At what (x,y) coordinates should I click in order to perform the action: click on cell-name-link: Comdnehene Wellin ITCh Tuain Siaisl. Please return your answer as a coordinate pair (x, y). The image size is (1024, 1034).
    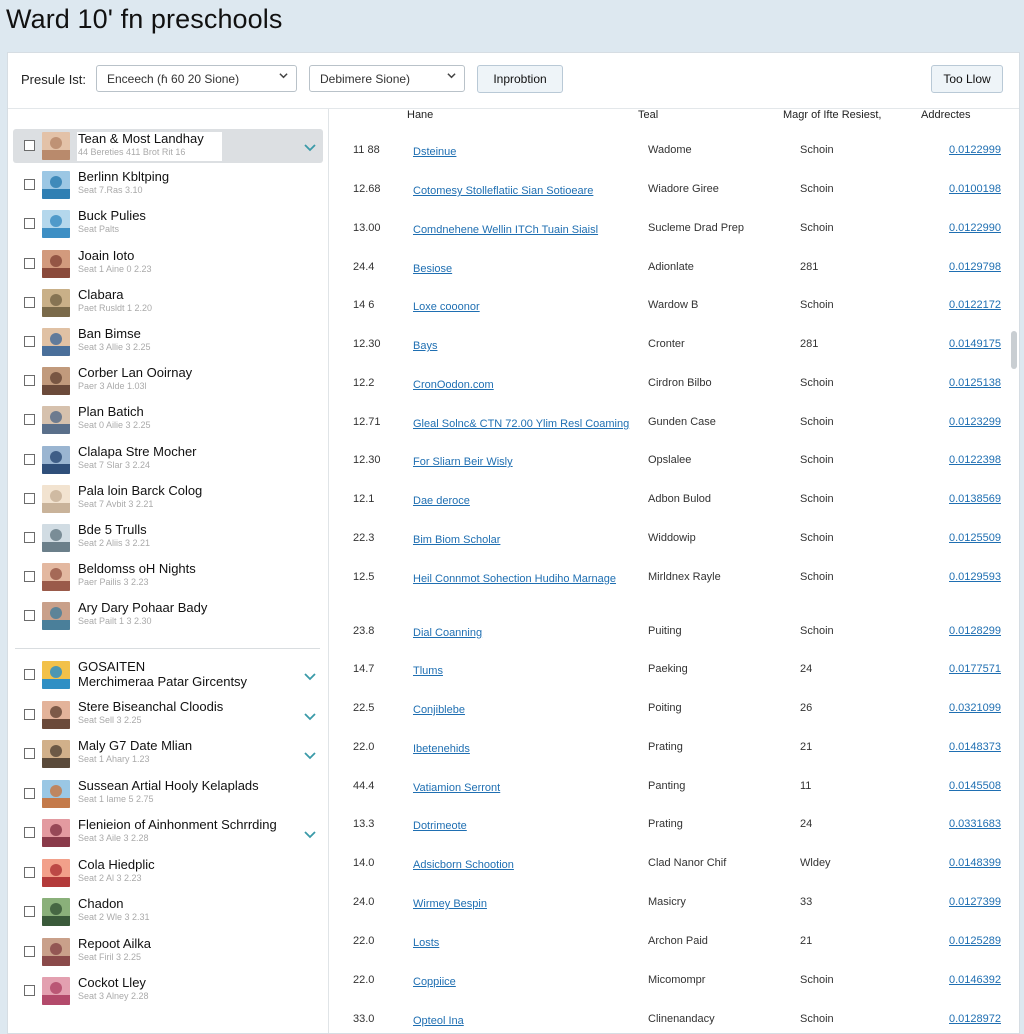
    Looking at the image, I should click on (505, 230).